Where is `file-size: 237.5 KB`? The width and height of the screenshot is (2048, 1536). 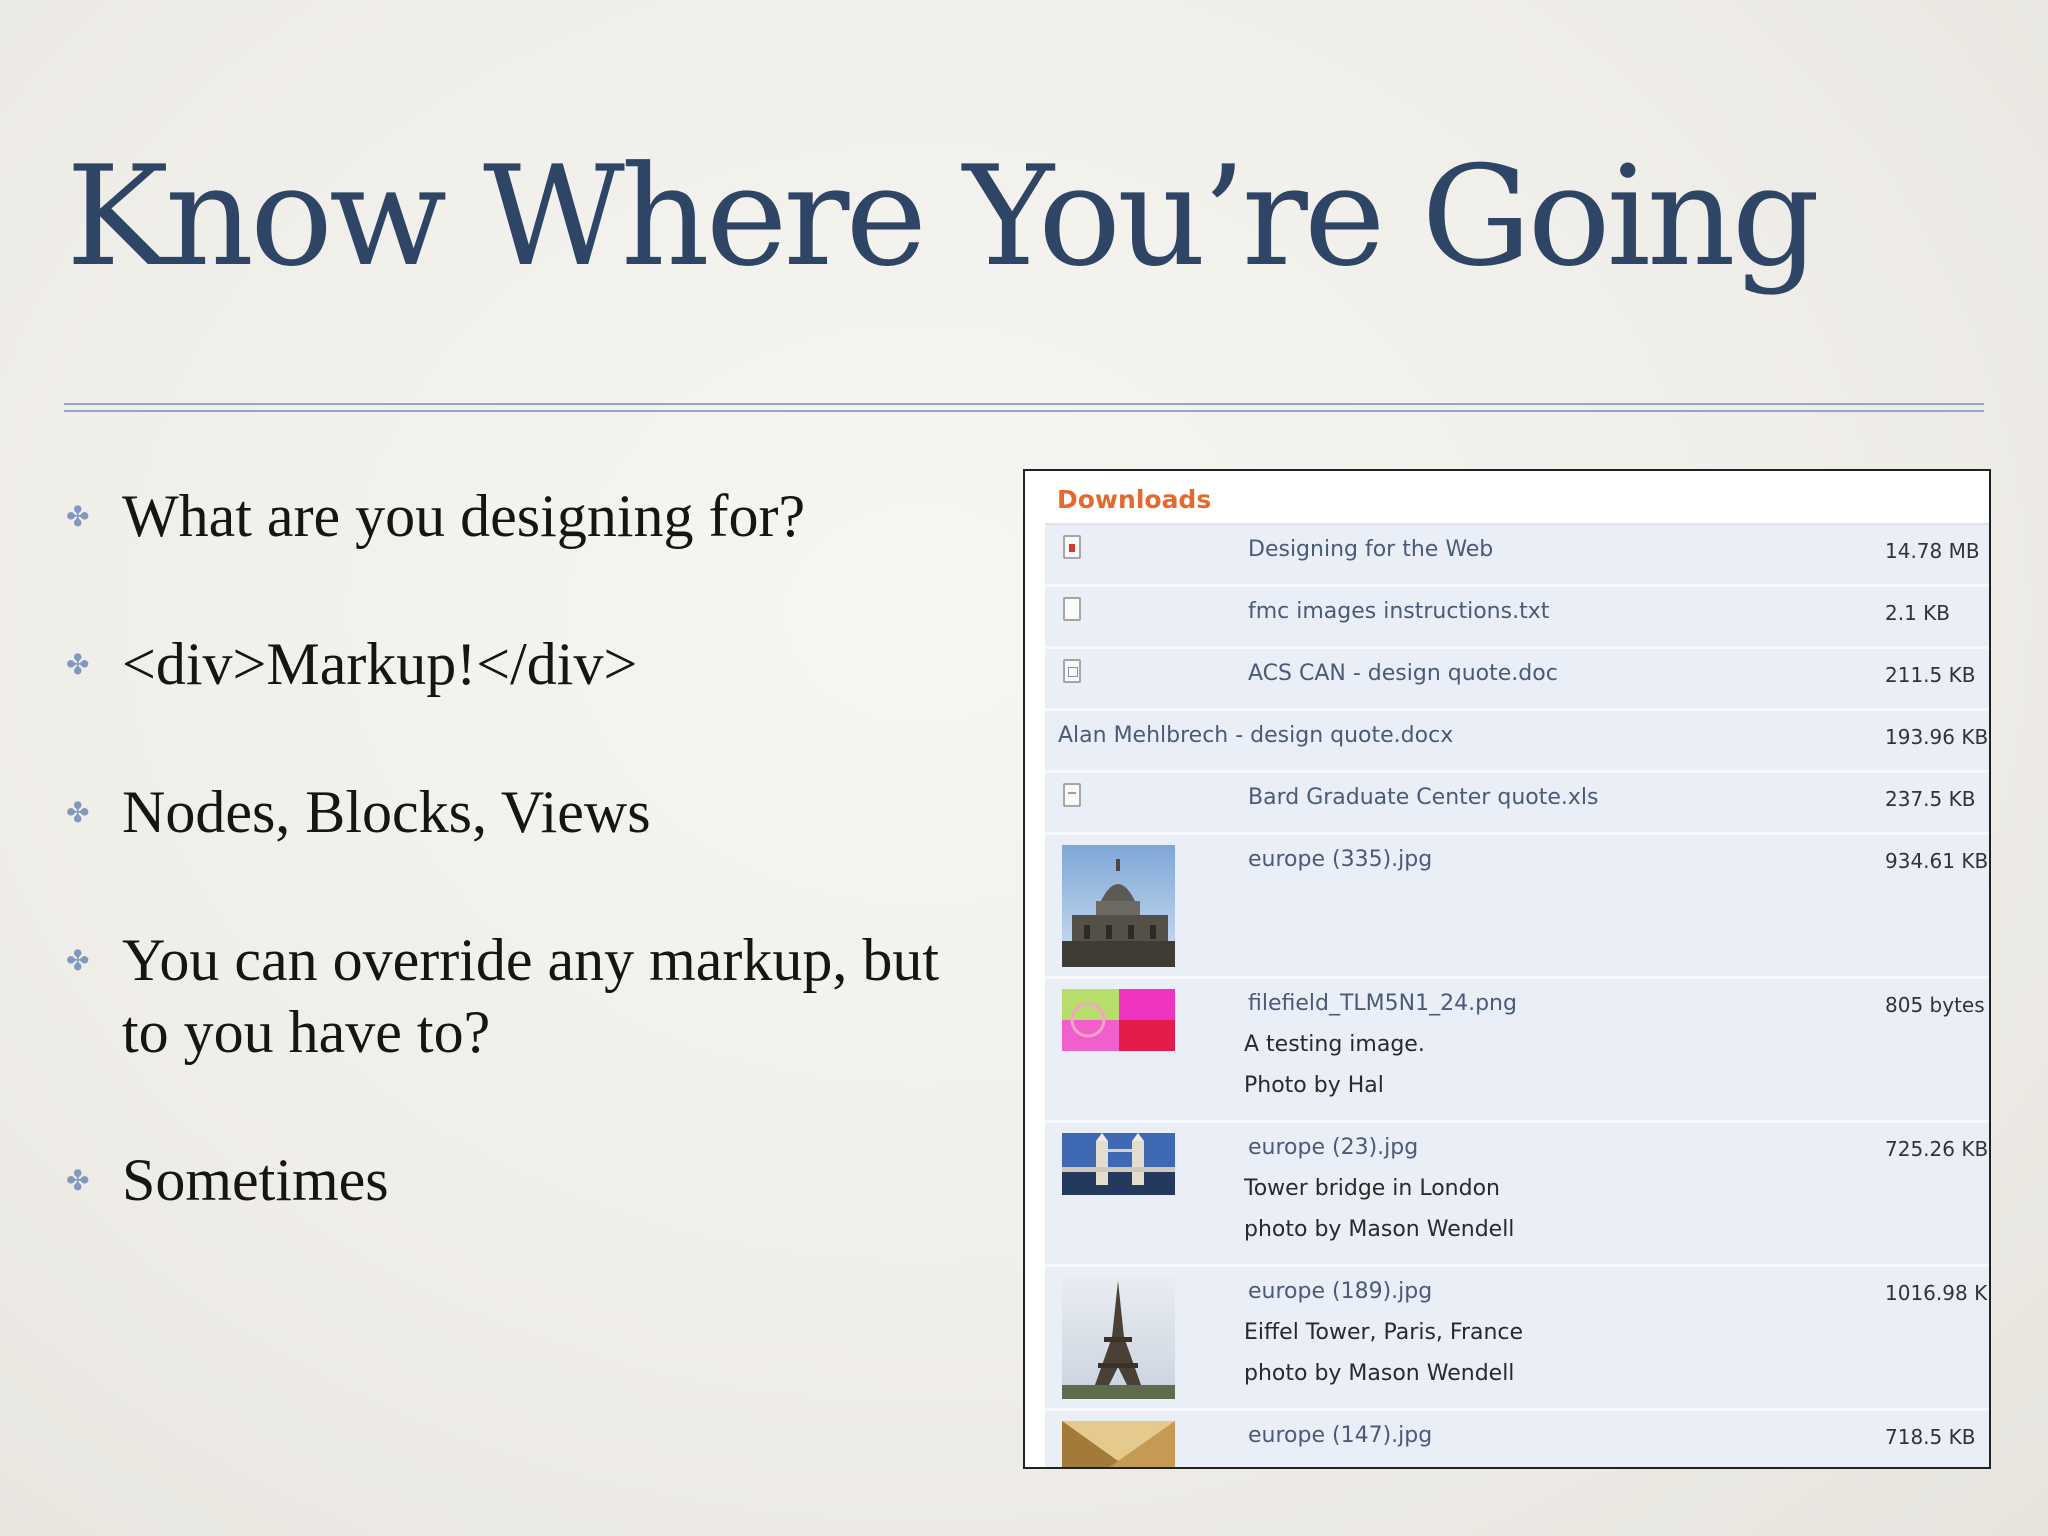 file-size: 237.5 KB is located at coordinates (1930, 799).